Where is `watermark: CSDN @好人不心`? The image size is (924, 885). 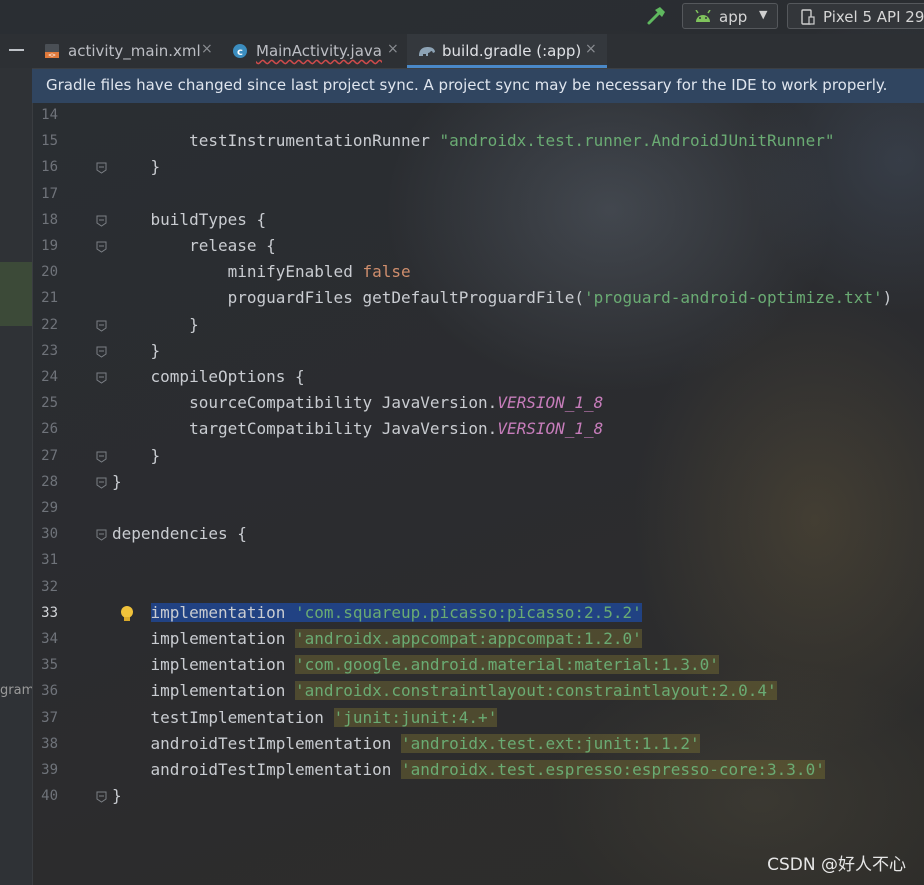
watermark: CSDN @好人不心 is located at coordinates (836, 865).